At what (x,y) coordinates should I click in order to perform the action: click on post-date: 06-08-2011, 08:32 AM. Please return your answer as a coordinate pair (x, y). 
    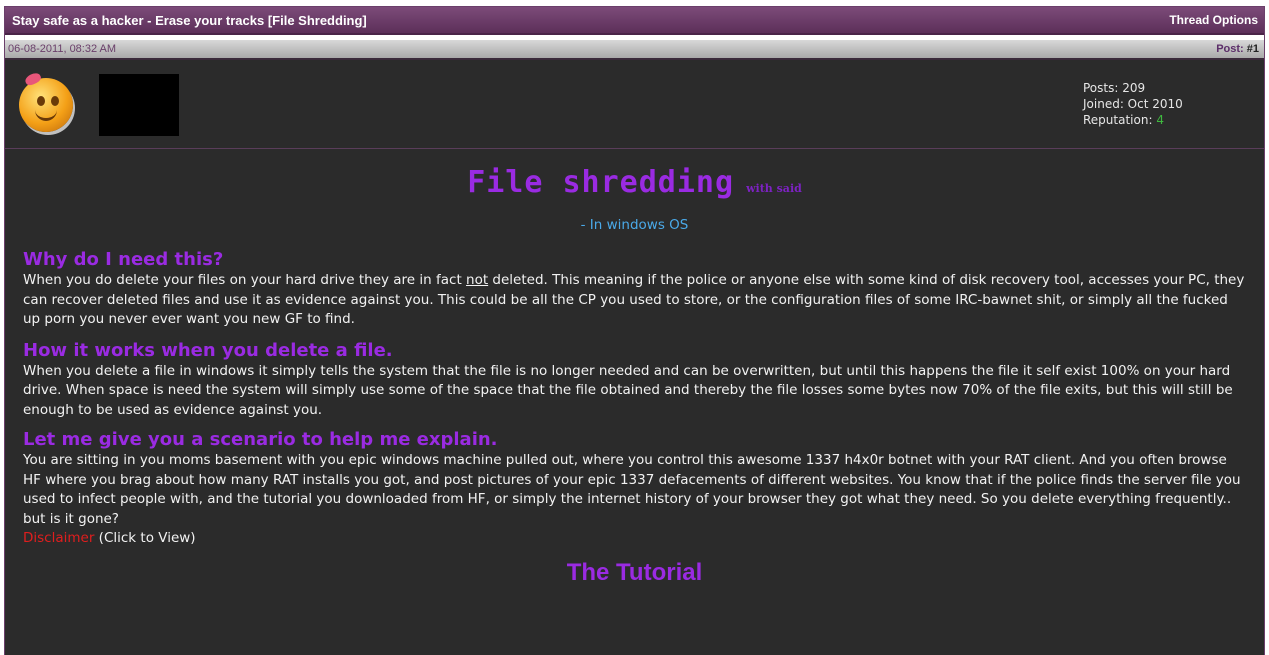
    Looking at the image, I should click on (62, 49).